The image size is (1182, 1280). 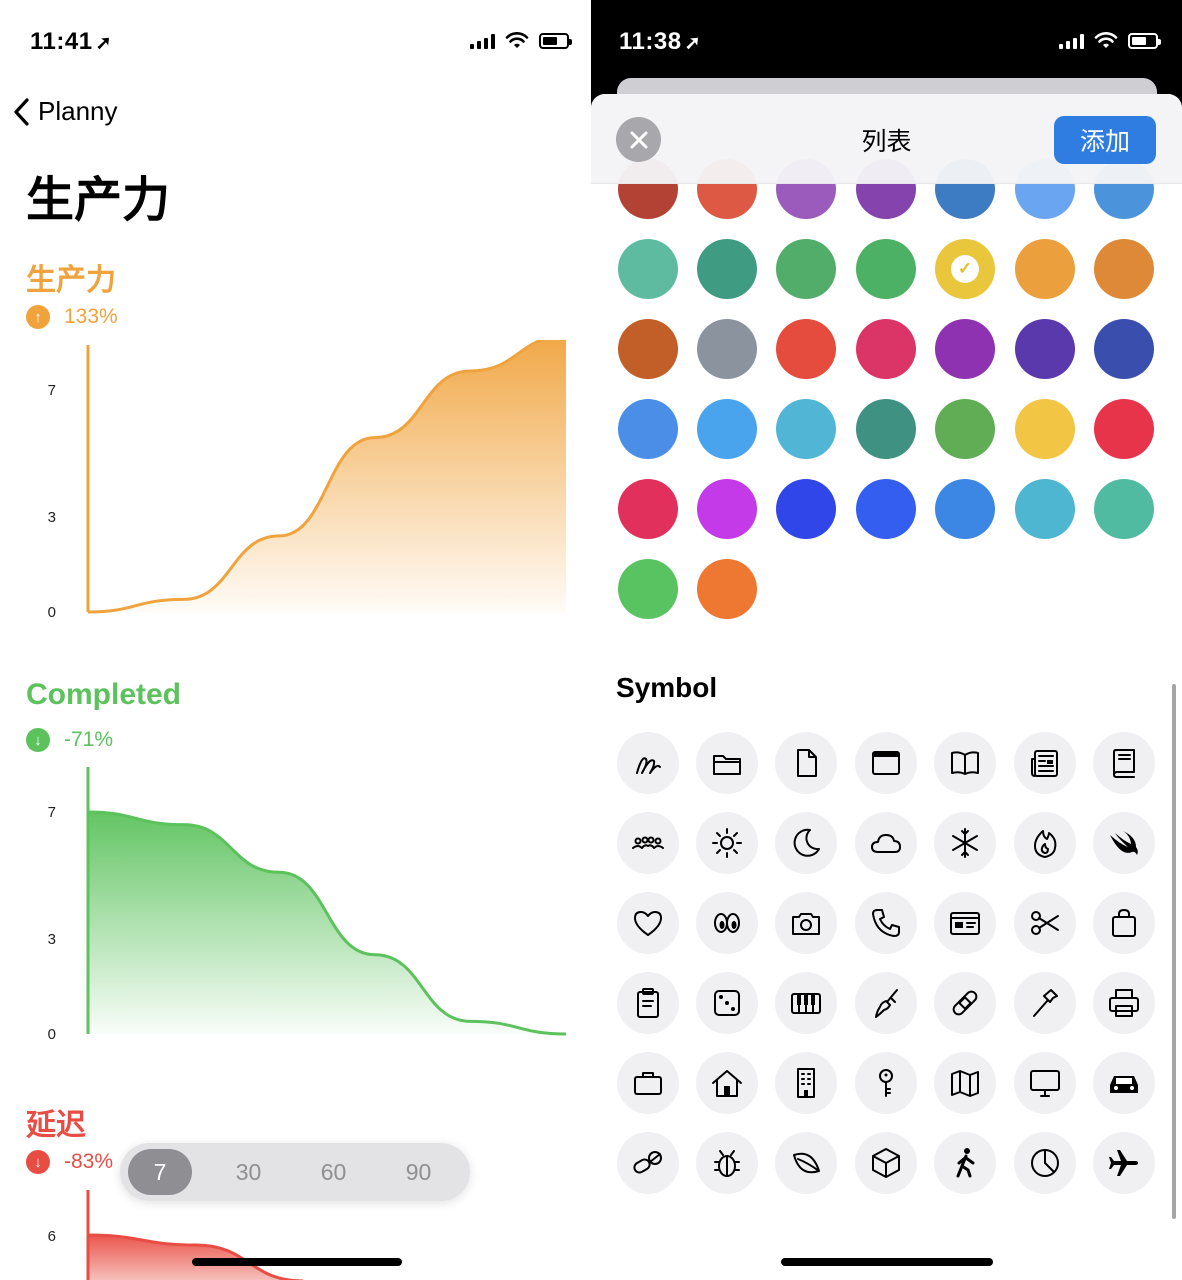 What do you see at coordinates (1105, 140) in the screenshot?
I see `add-button: 添加` at bounding box center [1105, 140].